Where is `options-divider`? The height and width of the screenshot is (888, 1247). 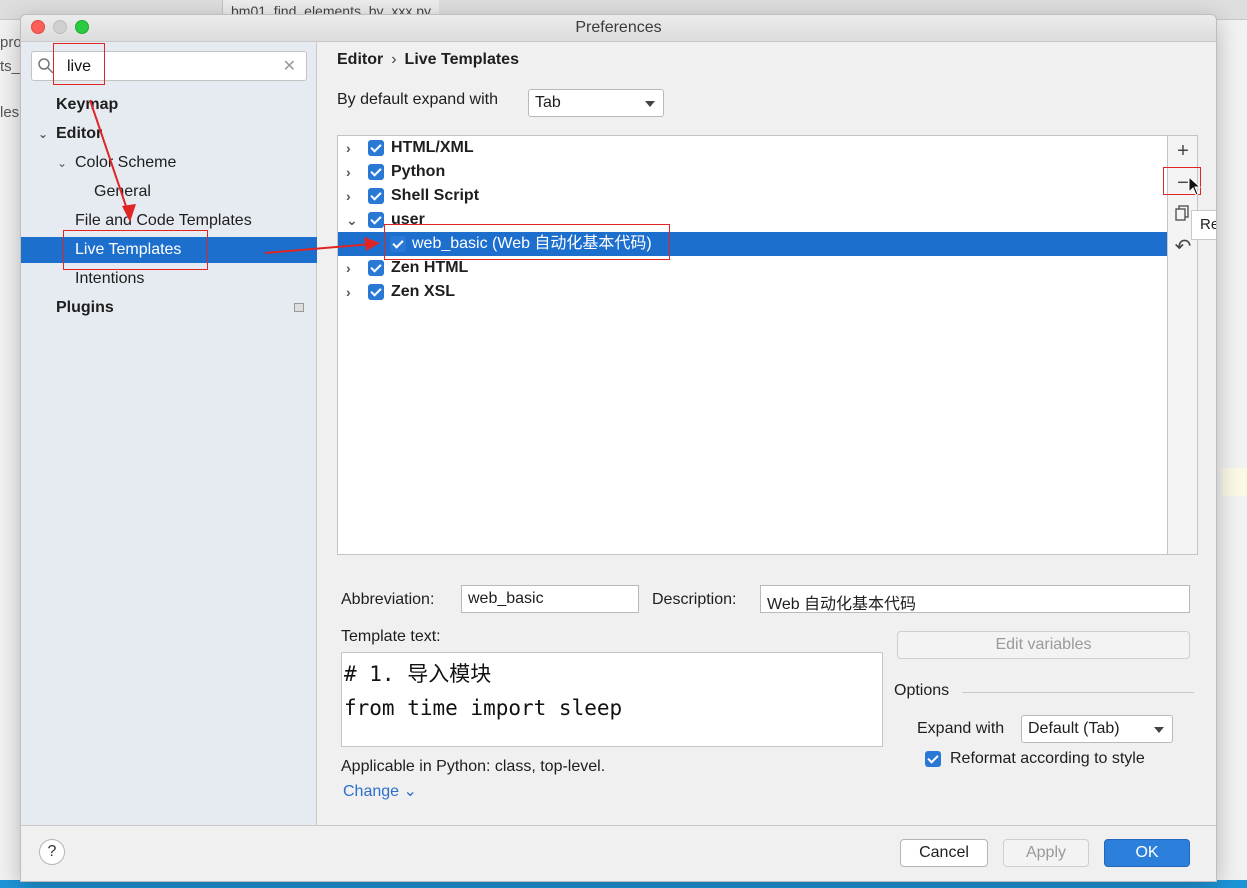
options-divider is located at coordinates (1078, 692).